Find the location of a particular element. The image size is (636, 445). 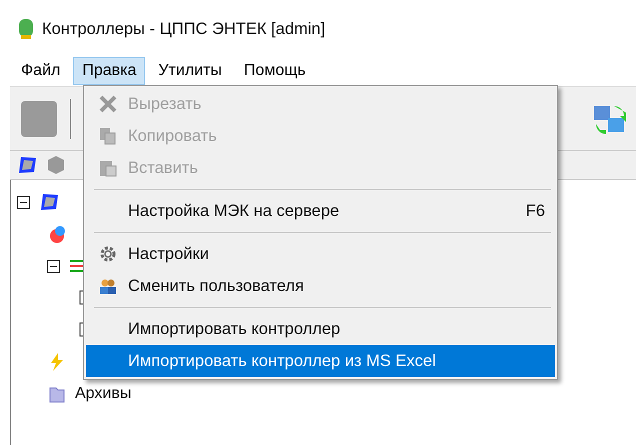

paste-icon is located at coordinates (108, 168).